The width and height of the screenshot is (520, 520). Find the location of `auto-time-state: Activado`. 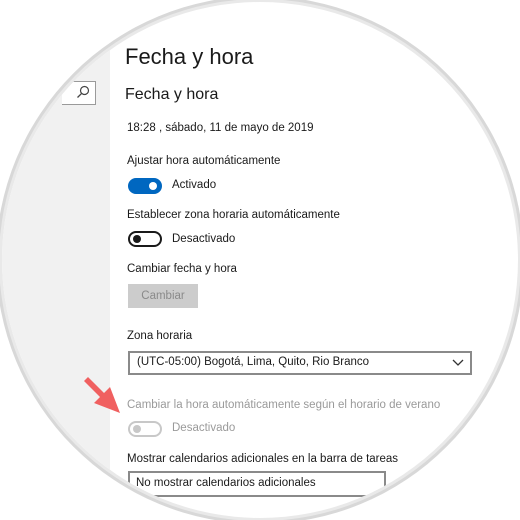

auto-time-state: Activado is located at coordinates (194, 185).